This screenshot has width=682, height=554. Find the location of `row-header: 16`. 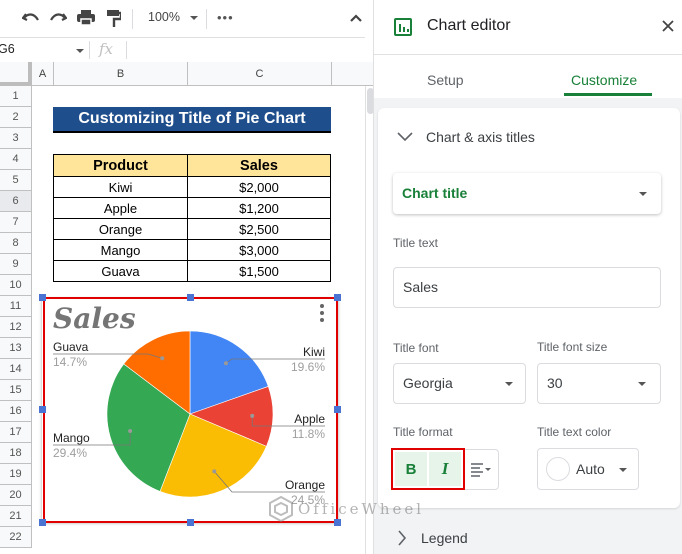

row-header: 16 is located at coordinates (16, 411).